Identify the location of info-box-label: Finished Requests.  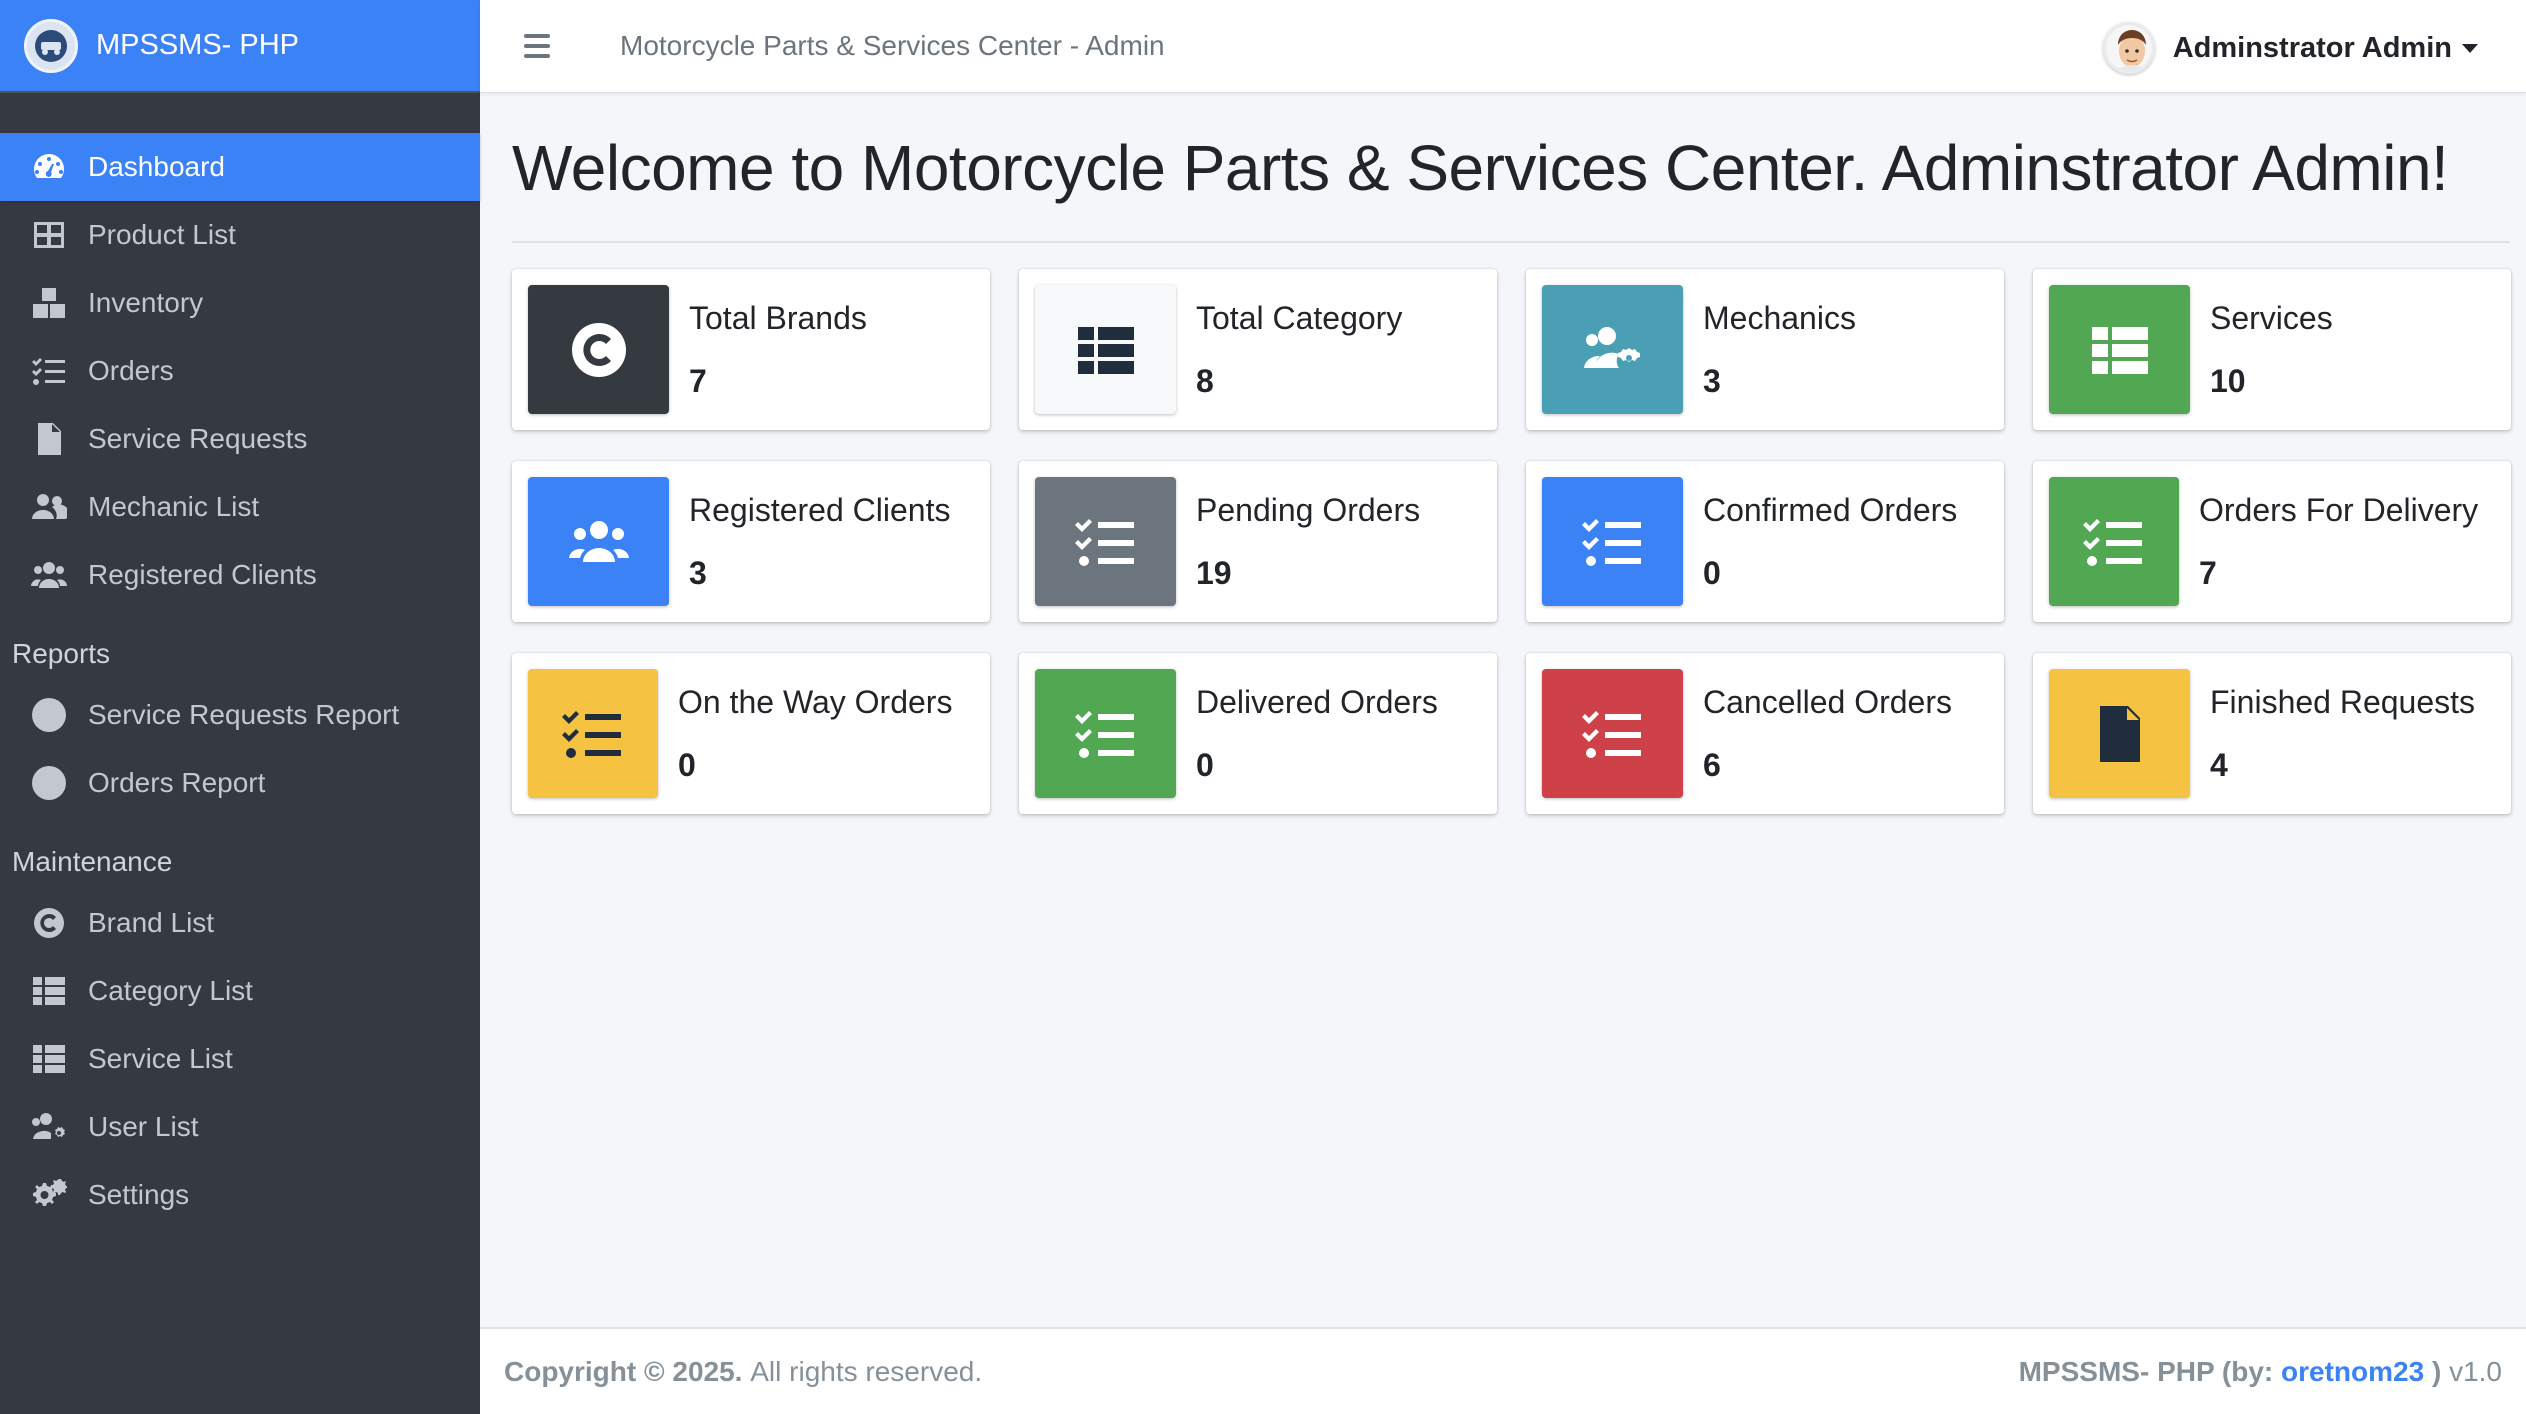
(2343, 701).